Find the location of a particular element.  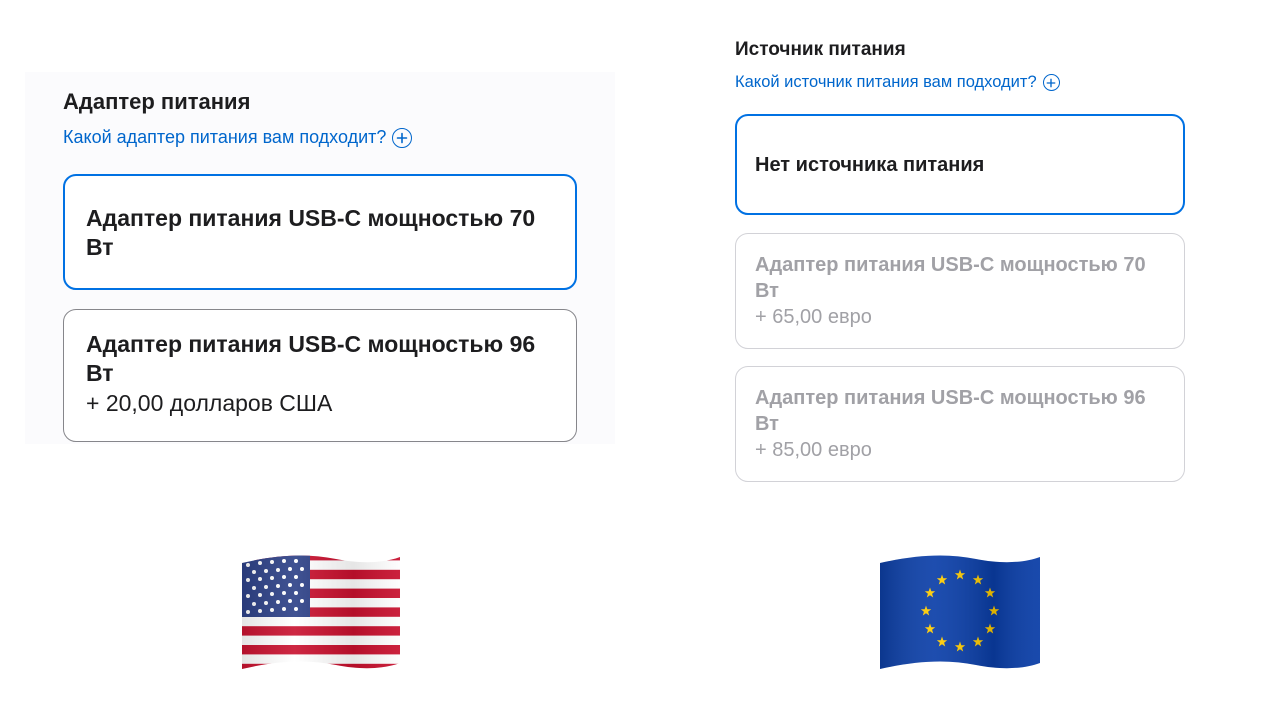

us-help-link-text: Какой адаптер питания вам подходит? is located at coordinates (225, 137).